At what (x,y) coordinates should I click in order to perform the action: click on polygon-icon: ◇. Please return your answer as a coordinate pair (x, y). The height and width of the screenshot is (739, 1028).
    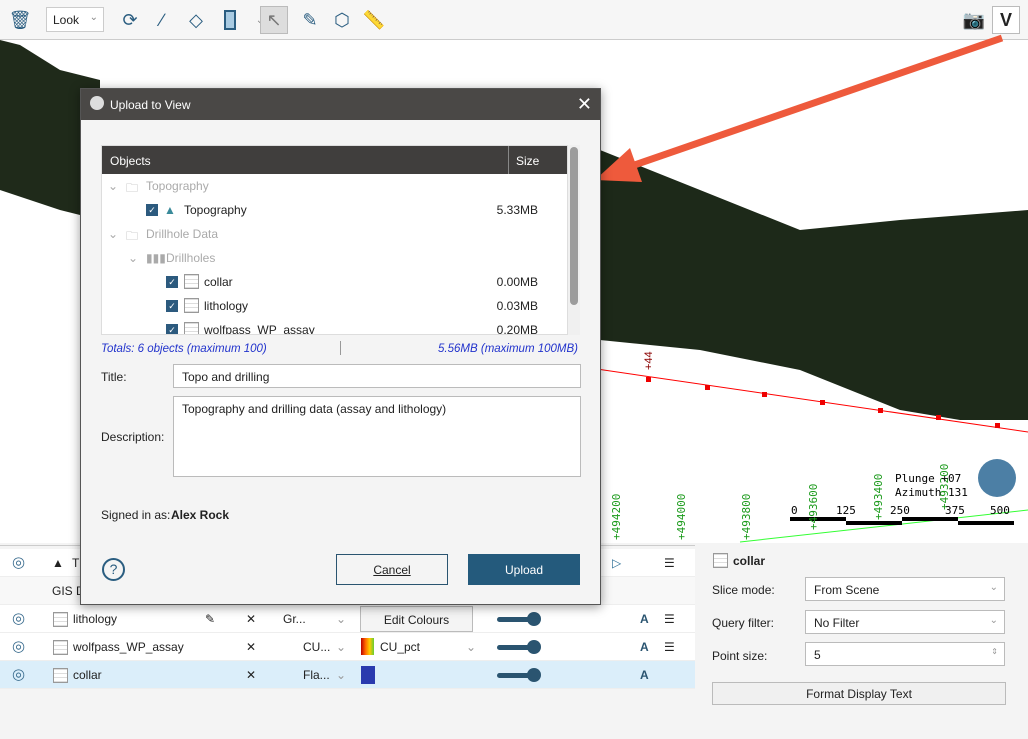
    Looking at the image, I should click on (196, 20).